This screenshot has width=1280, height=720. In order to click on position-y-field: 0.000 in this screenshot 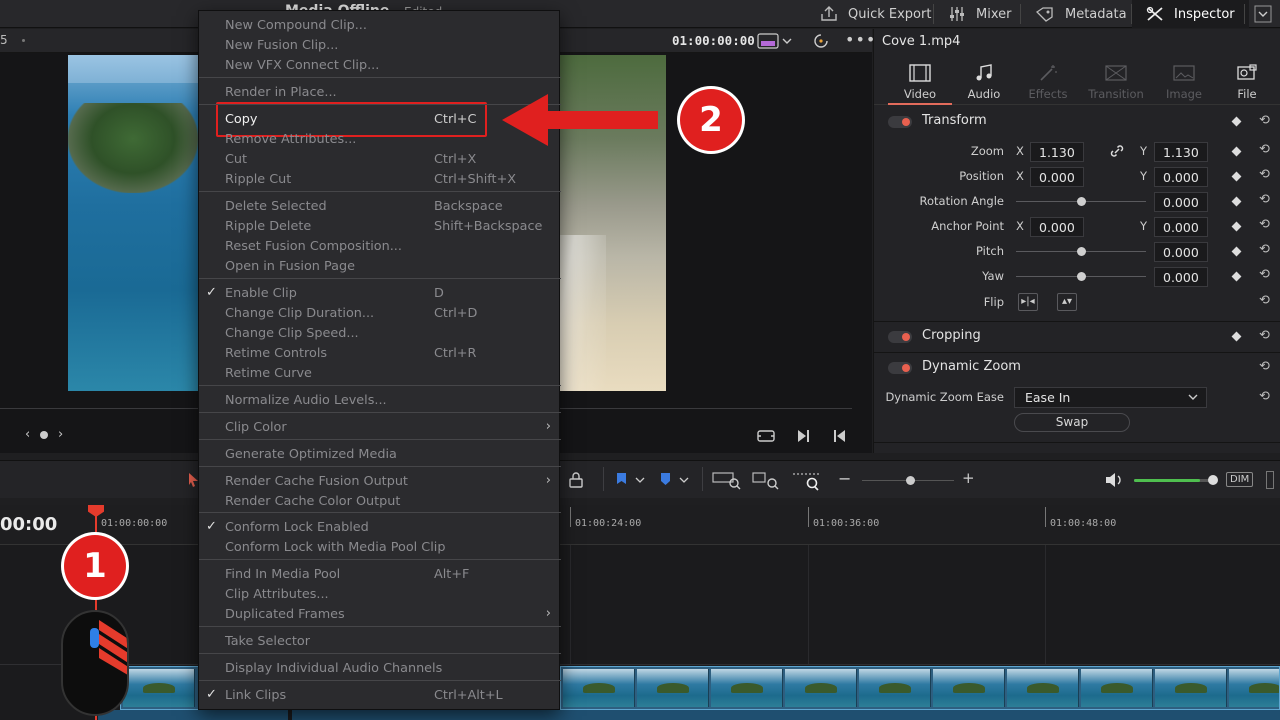, I will do `click(1181, 177)`.